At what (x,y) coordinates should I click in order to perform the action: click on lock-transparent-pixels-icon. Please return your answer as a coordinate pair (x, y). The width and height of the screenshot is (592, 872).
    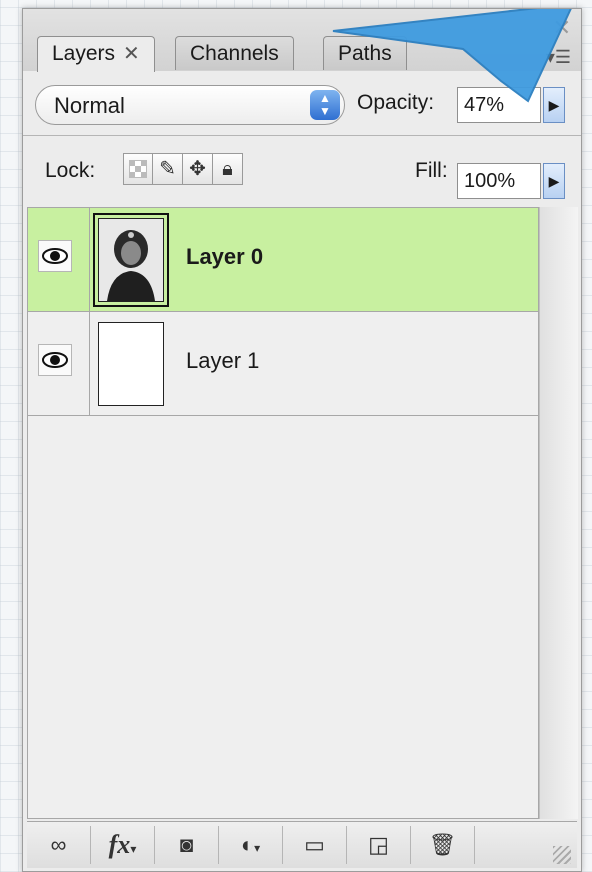
    Looking at the image, I should click on (138, 169).